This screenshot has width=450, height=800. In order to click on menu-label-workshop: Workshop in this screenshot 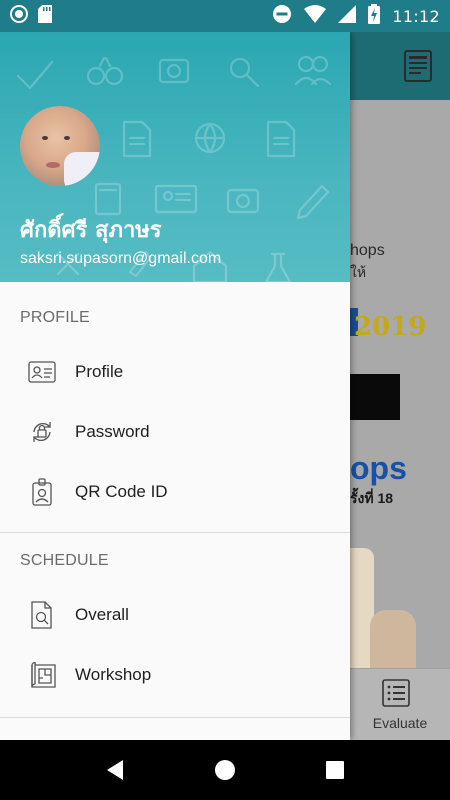, I will do `click(113, 674)`.